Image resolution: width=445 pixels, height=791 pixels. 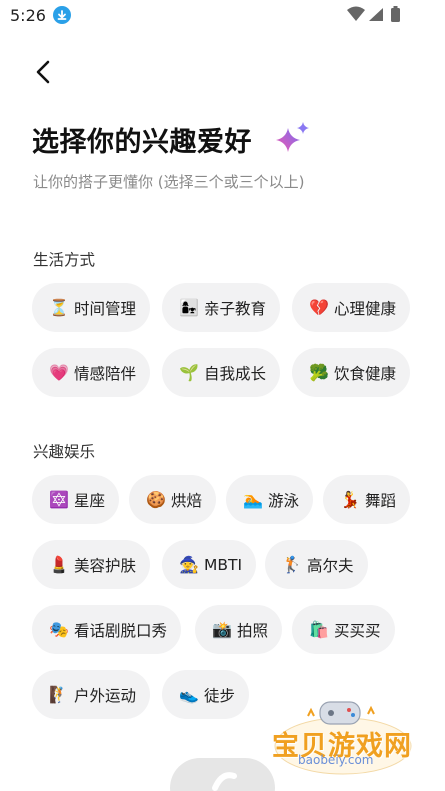 I want to click on sparkle-icon, so click(x=296, y=138).